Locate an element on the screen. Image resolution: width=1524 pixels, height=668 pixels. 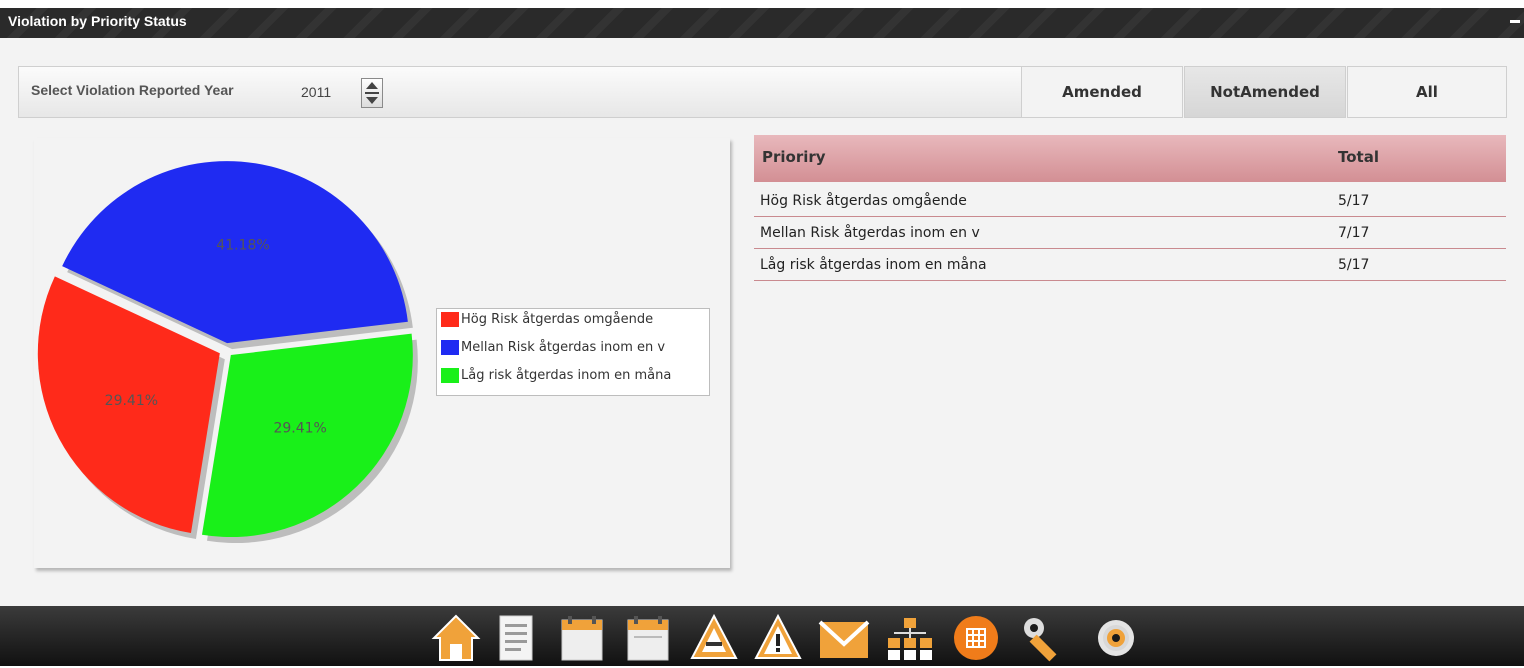
gear-icon is located at coordinates (1116, 638).